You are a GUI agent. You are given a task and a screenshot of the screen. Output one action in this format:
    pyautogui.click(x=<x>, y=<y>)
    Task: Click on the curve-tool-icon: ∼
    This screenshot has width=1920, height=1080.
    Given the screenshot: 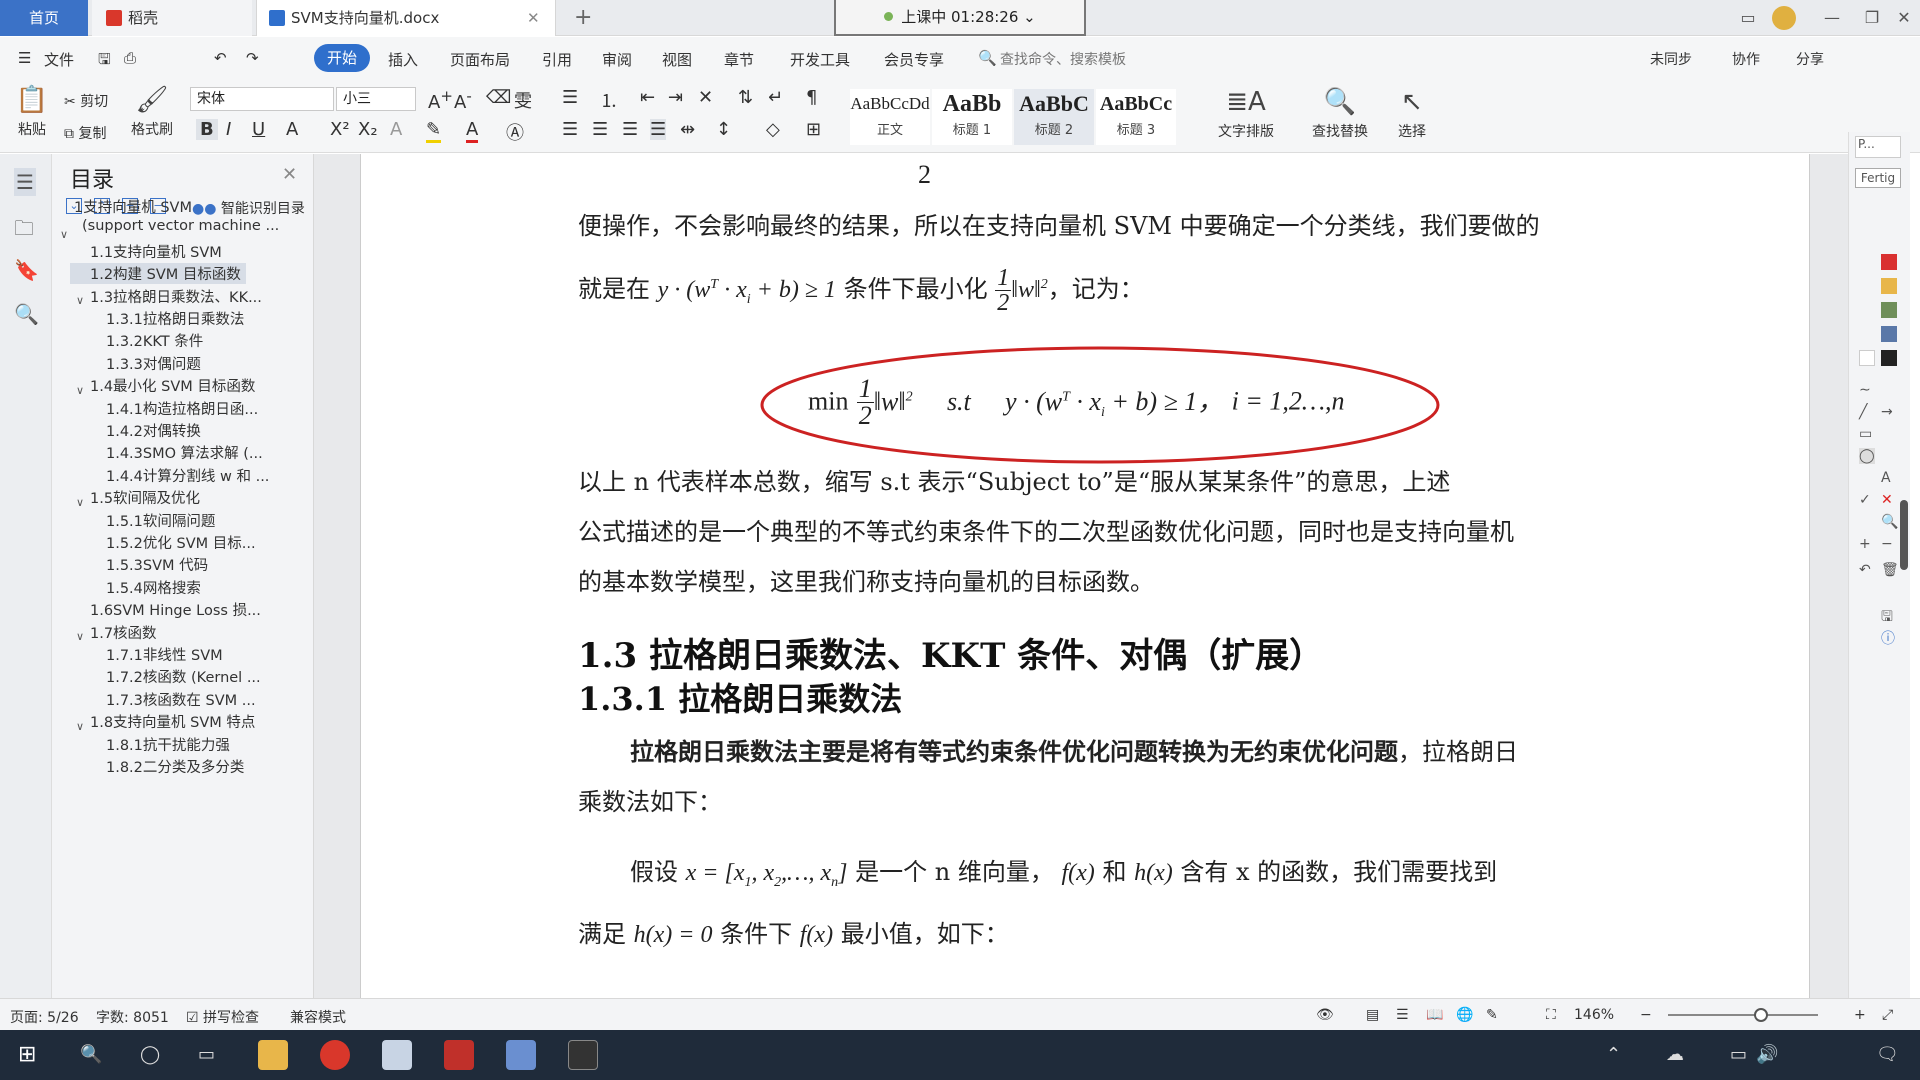 What is the action you would take?
    pyautogui.click(x=1865, y=390)
    